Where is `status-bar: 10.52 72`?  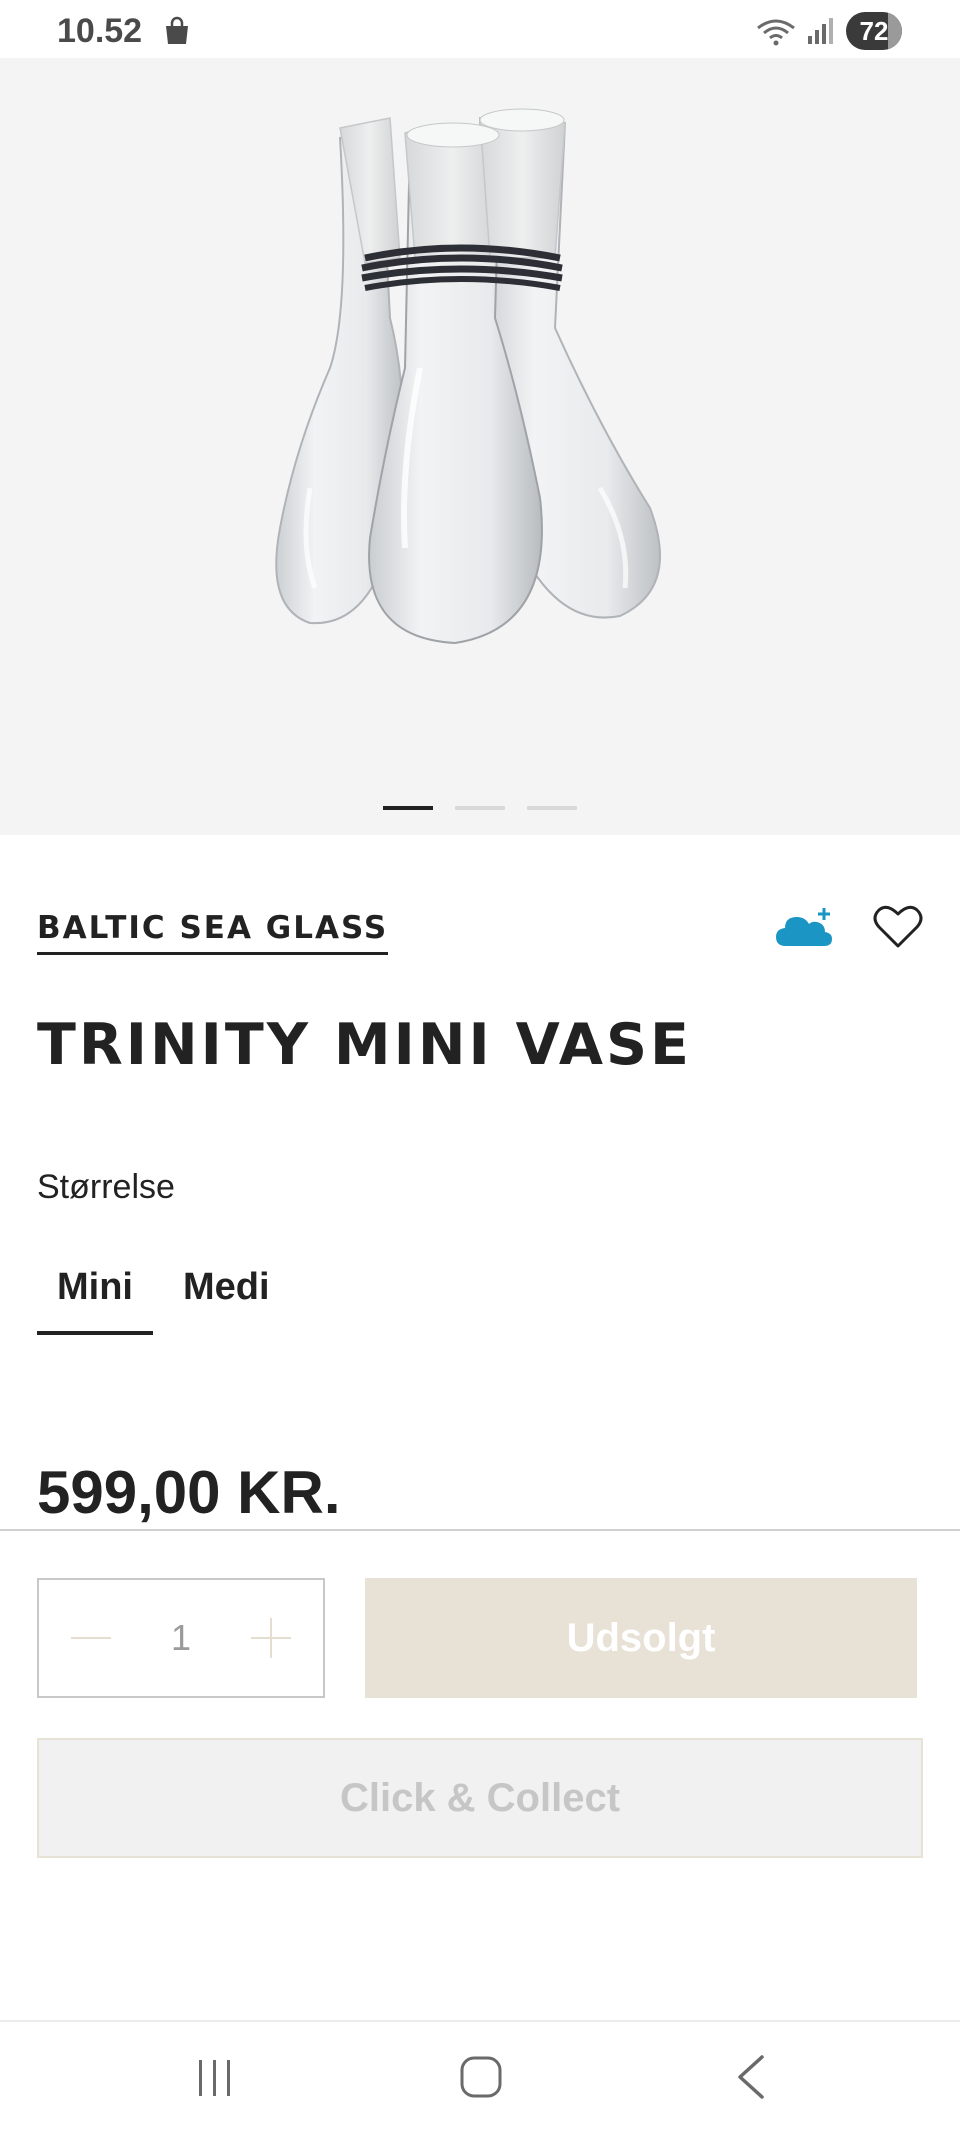 status-bar: 10.52 72 is located at coordinates (480, 29).